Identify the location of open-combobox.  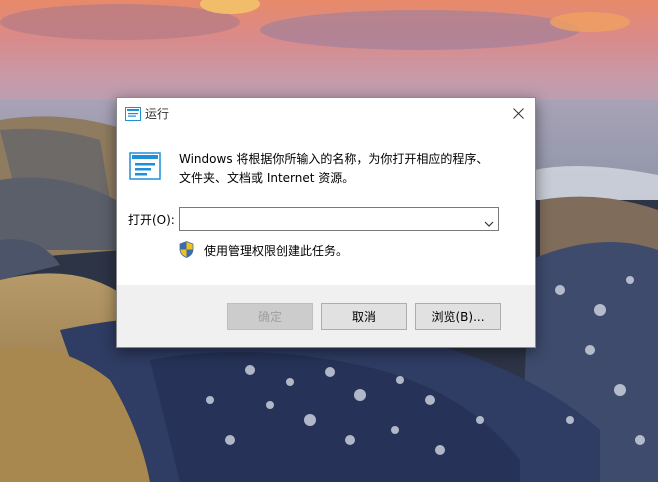
(339, 219).